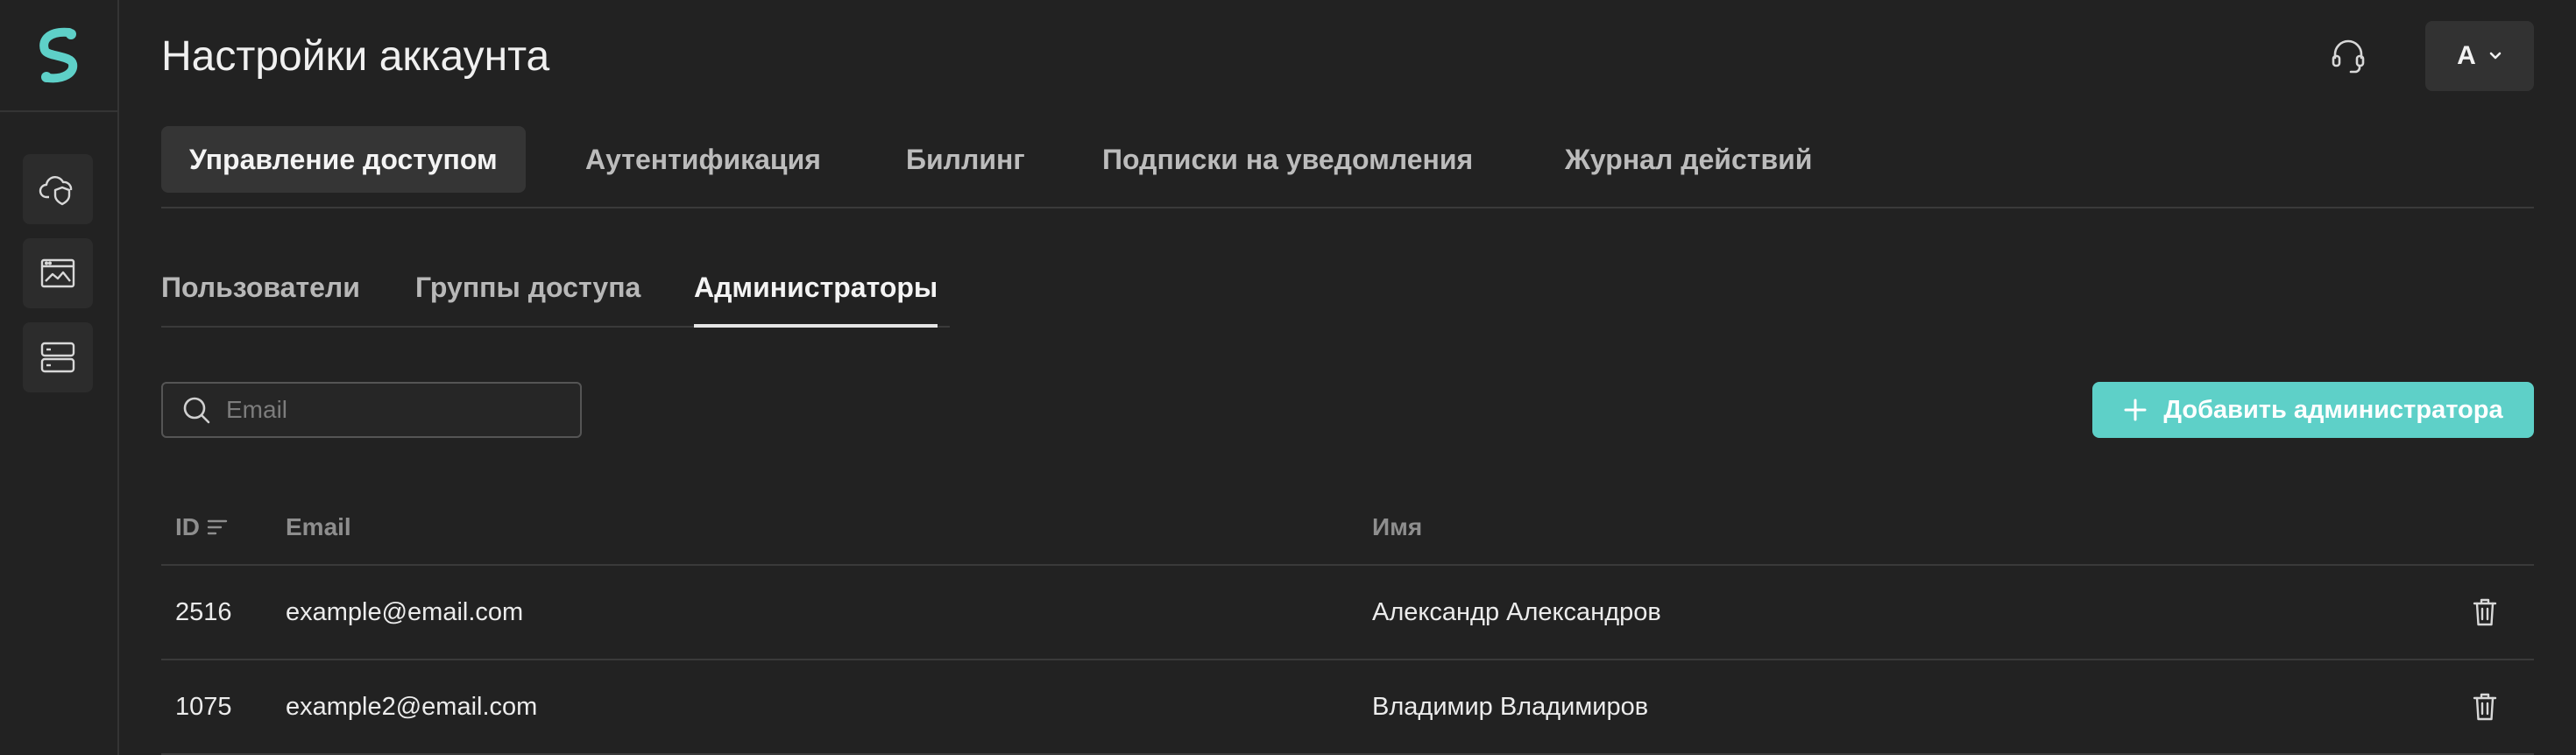 Image resolution: width=2576 pixels, height=755 pixels. Describe the element at coordinates (2495, 56) in the screenshot. I see `chevron-down-icon` at that location.